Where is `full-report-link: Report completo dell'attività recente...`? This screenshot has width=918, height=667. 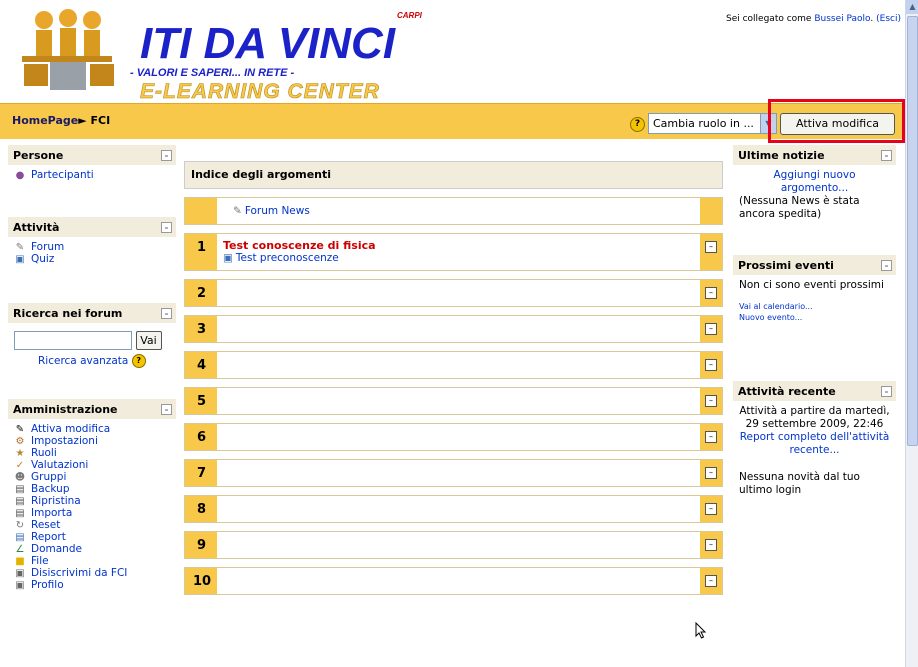
full-report-link: Report completo dell'attività recente... is located at coordinates (815, 443).